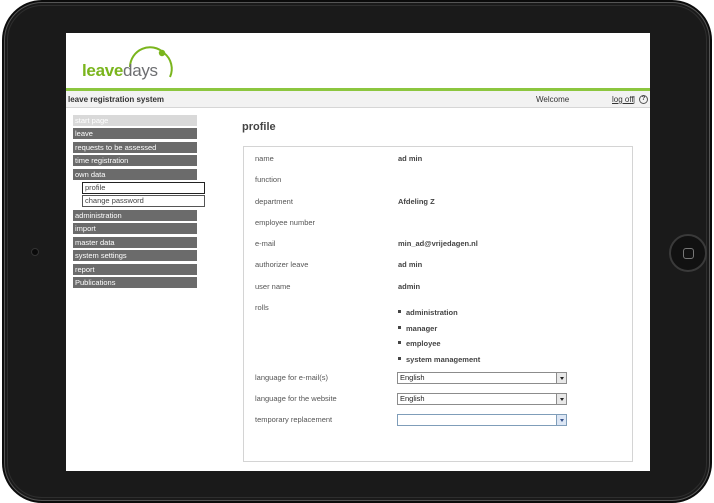 The width and height of the screenshot is (714, 503). What do you see at coordinates (416, 201) in the screenshot?
I see `field-value: Afdeling Z` at bounding box center [416, 201].